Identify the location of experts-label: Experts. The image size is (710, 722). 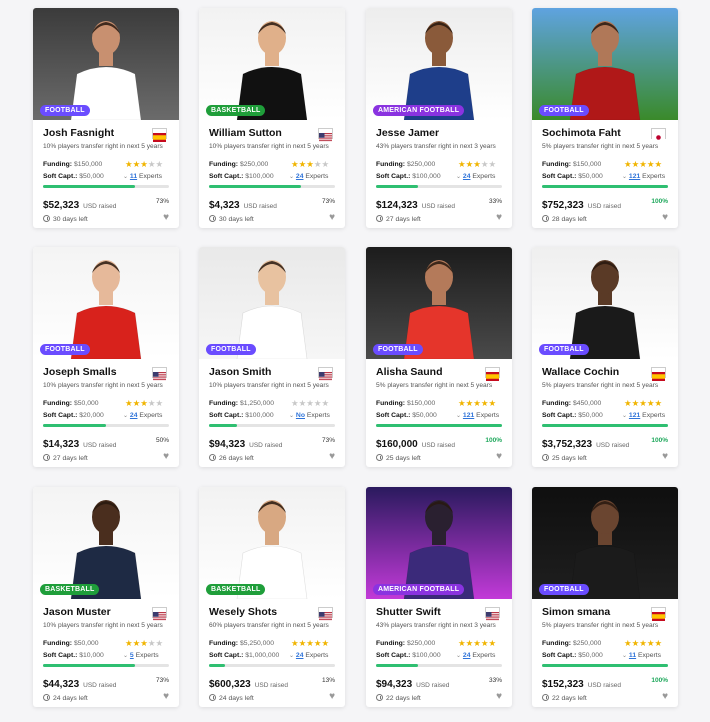
(488, 415).